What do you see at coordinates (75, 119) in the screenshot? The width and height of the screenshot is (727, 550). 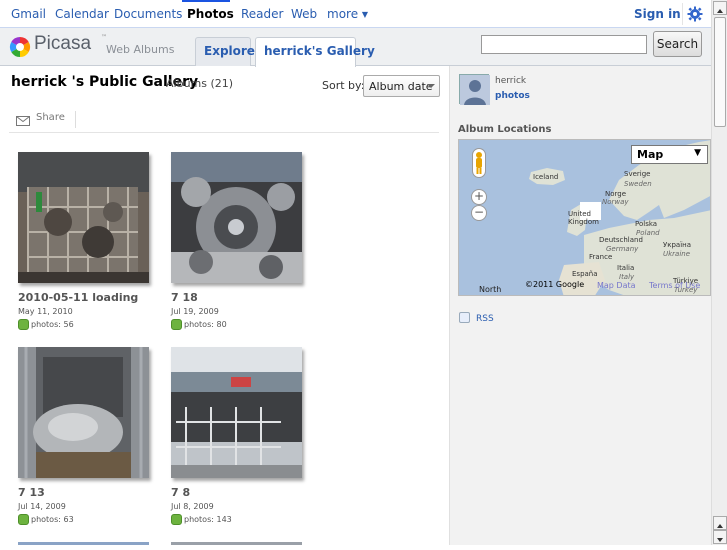 I see `toolbar-divider` at bounding box center [75, 119].